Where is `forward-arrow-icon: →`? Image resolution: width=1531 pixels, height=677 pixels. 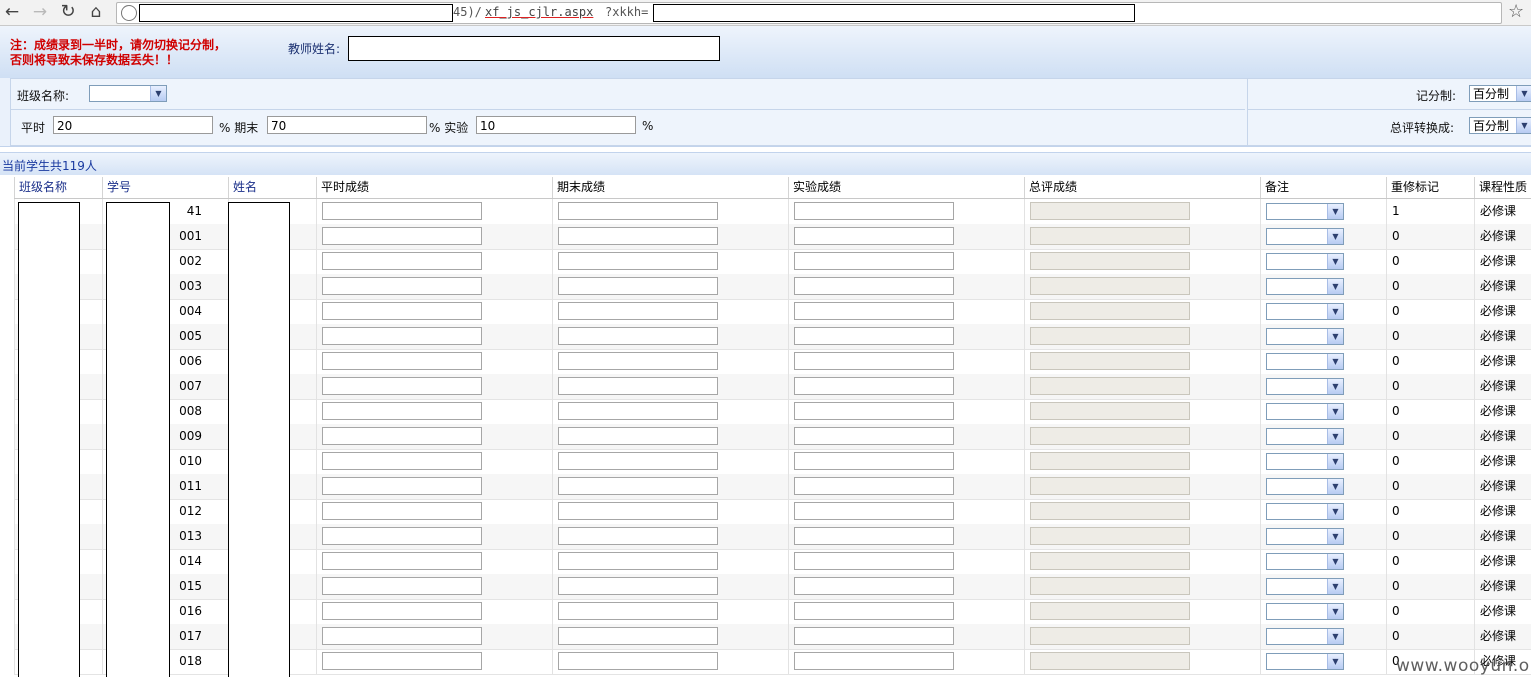
forward-arrow-icon: → is located at coordinates (40, 12).